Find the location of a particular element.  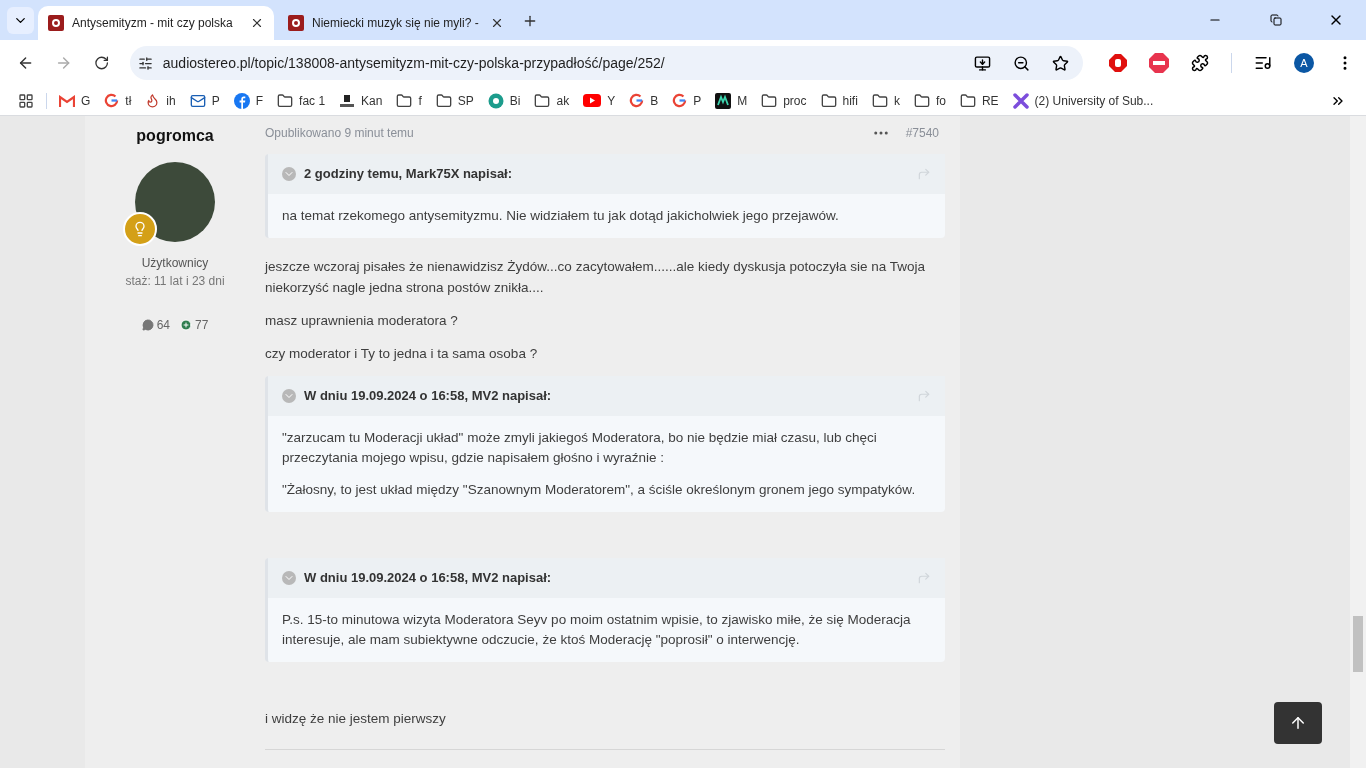

adblock-icon is located at coordinates (1159, 63).